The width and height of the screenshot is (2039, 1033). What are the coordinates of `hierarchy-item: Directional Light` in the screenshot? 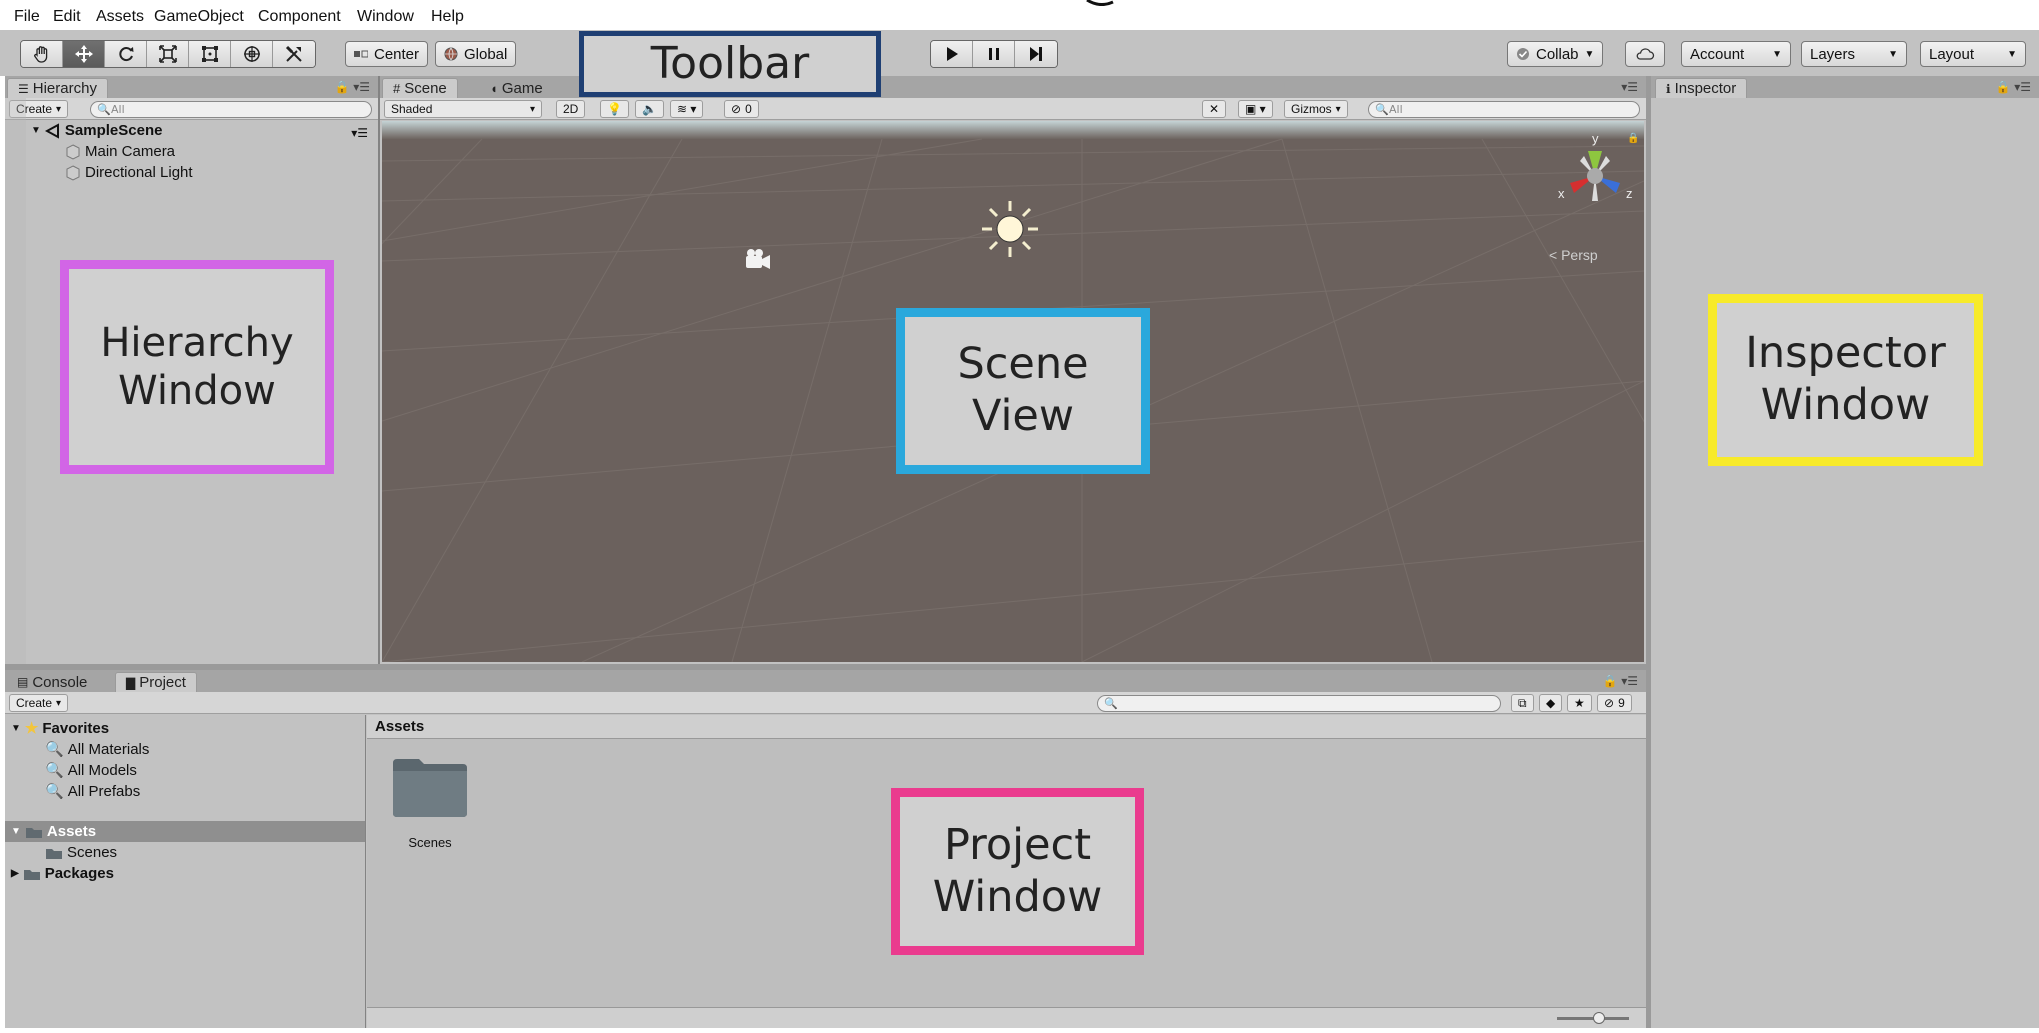 It's located at (129, 172).